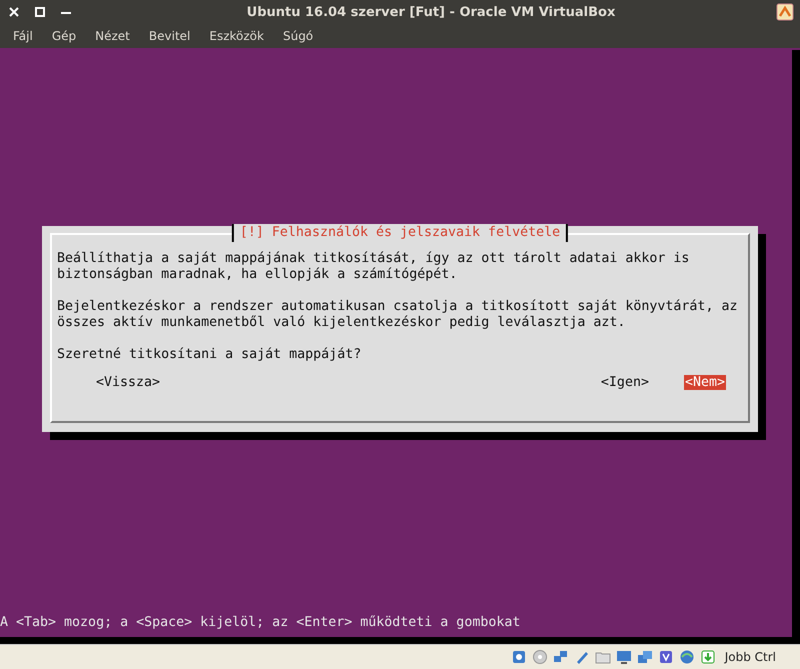  Describe the element at coordinates (128, 382) in the screenshot. I see `dialog-button: <Vissza>` at that location.